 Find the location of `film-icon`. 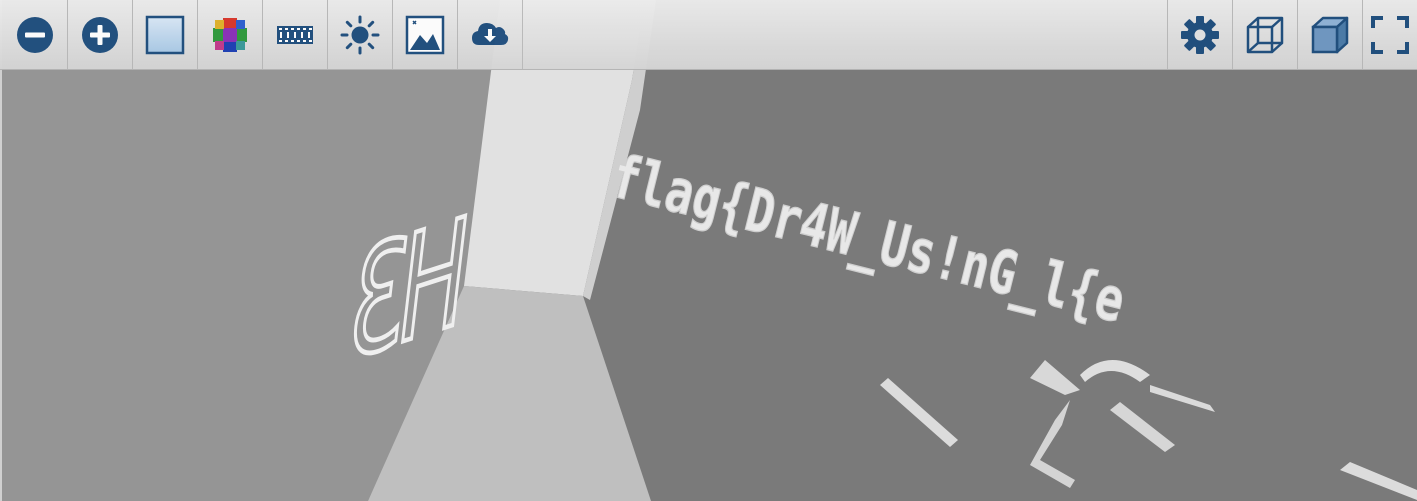

film-icon is located at coordinates (295, 34).